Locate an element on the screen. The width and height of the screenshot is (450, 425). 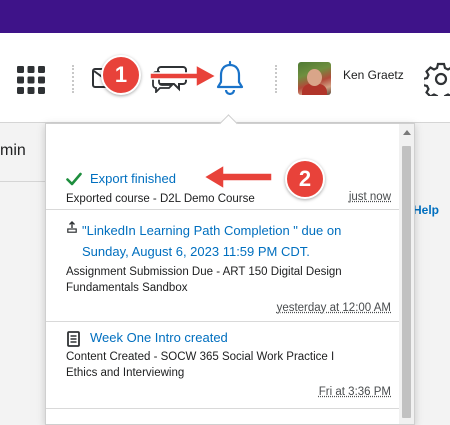
avatar is located at coordinates (314, 78).